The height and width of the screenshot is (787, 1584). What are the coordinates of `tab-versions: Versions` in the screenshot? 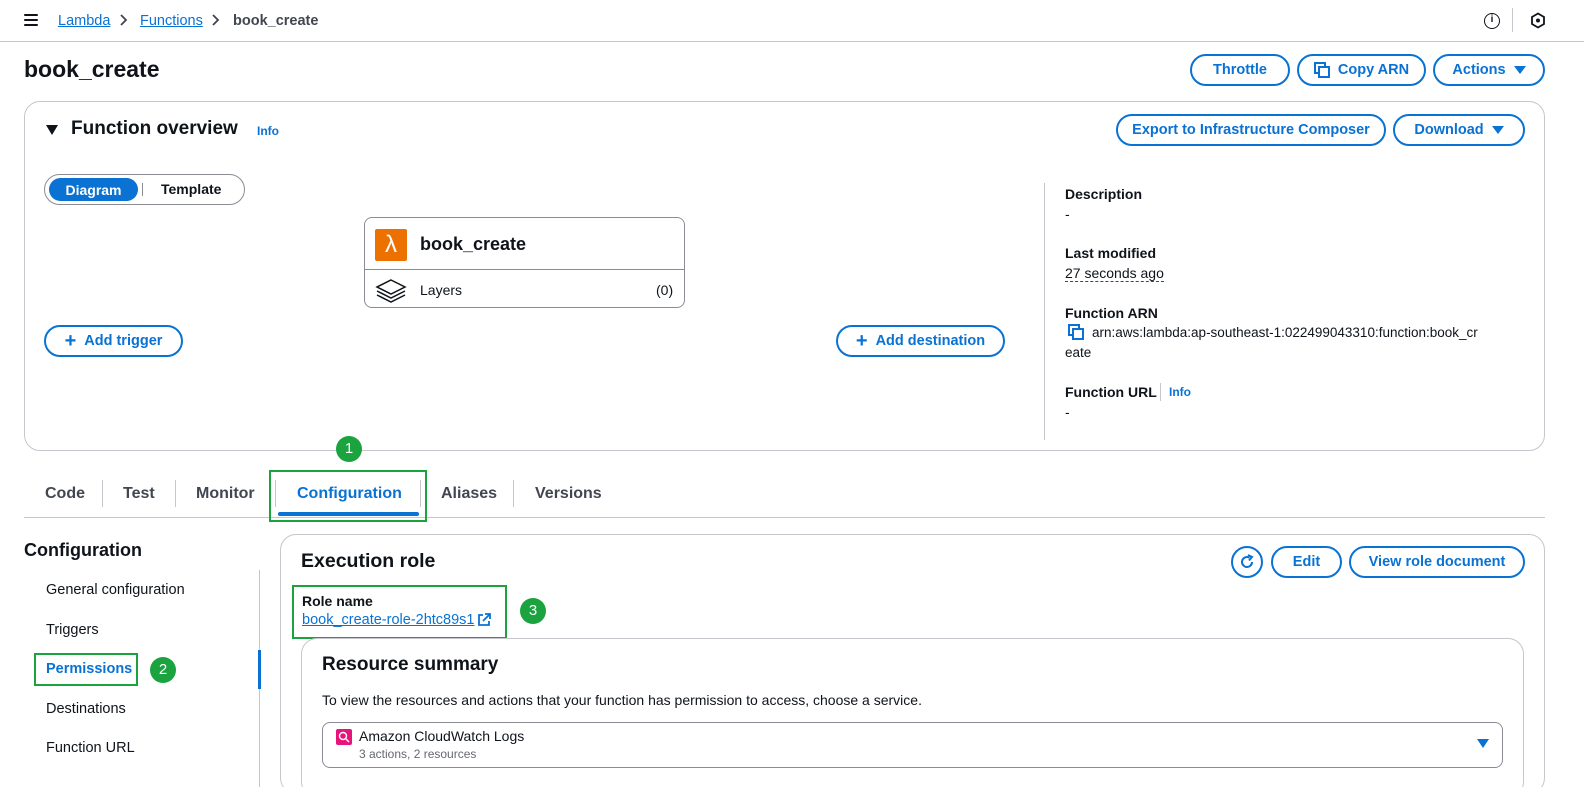 It's located at (568, 494).